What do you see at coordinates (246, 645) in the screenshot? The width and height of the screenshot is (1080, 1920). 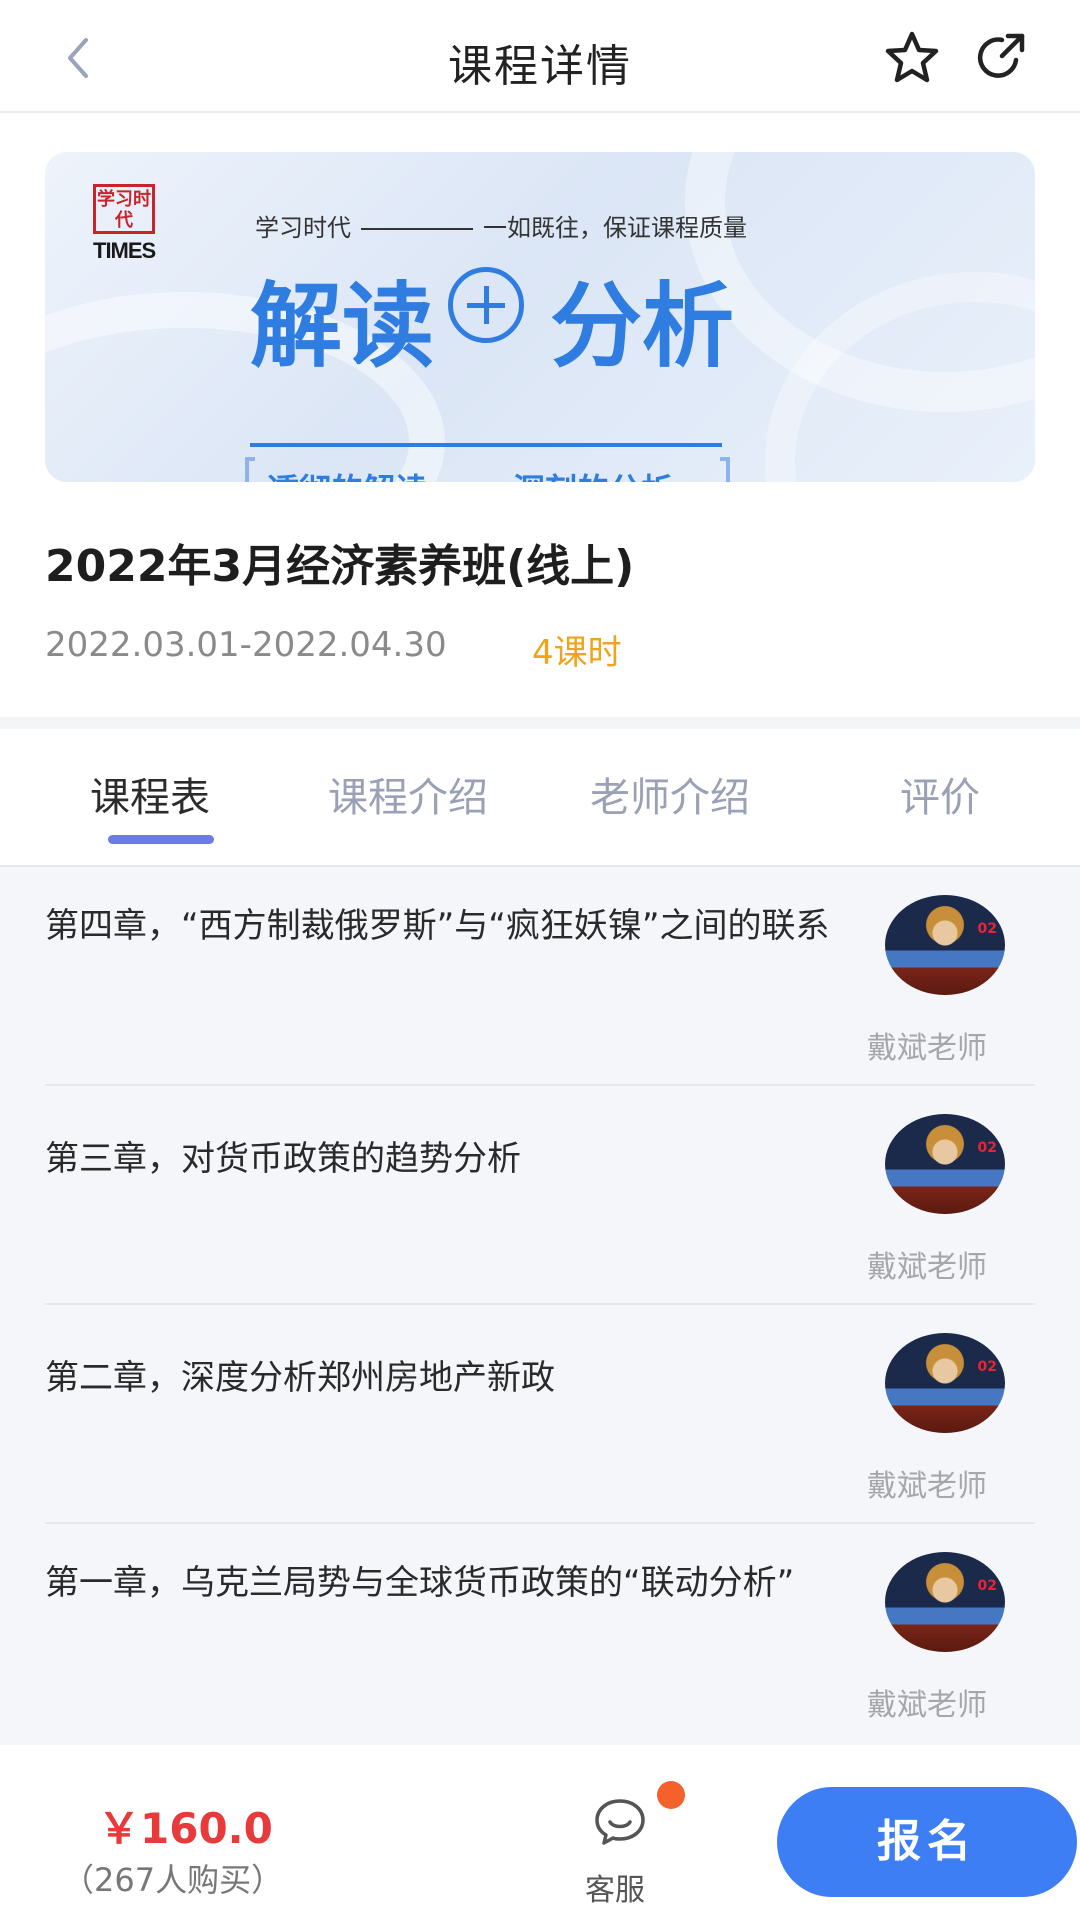 I see `course-date-range: 2022.03.01-2022.04.30` at bounding box center [246, 645].